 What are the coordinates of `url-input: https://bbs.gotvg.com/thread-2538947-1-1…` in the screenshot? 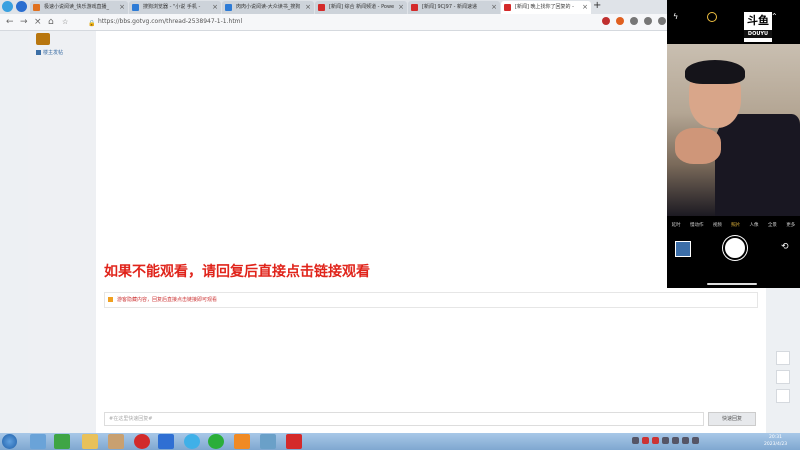 It's located at (170, 22).